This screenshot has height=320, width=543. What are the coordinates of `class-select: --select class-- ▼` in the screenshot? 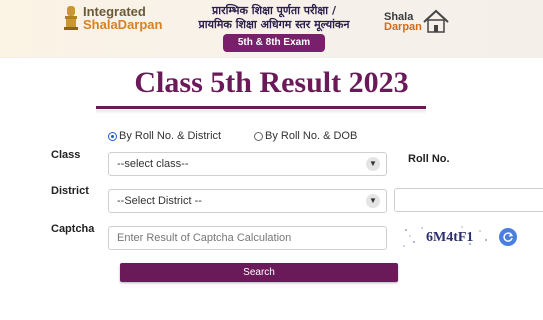 It's located at (247, 164).